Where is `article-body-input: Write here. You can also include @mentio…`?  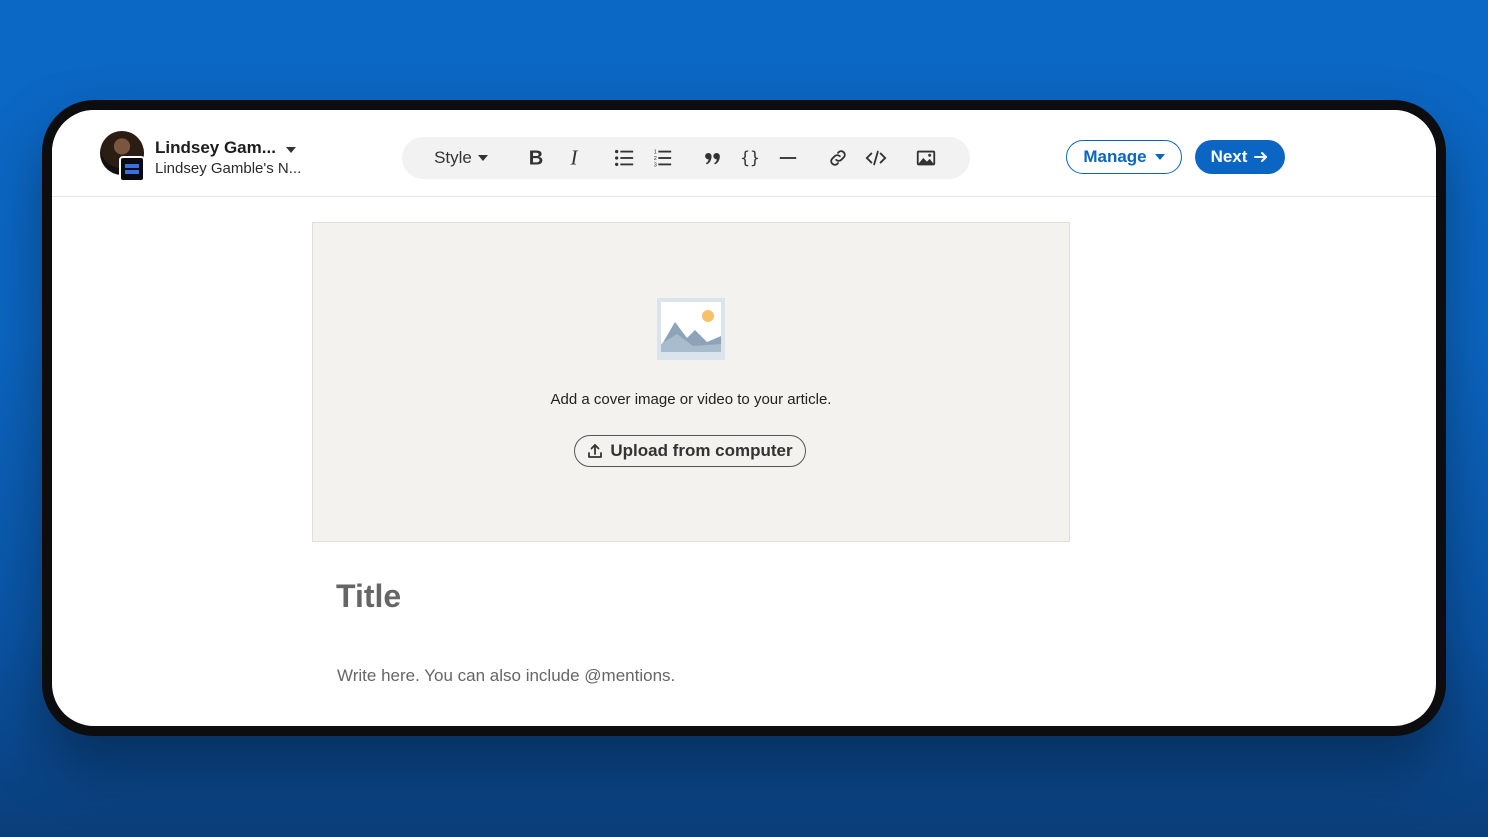
article-body-input: Write here. You can also include @mentio… is located at coordinates (687, 676).